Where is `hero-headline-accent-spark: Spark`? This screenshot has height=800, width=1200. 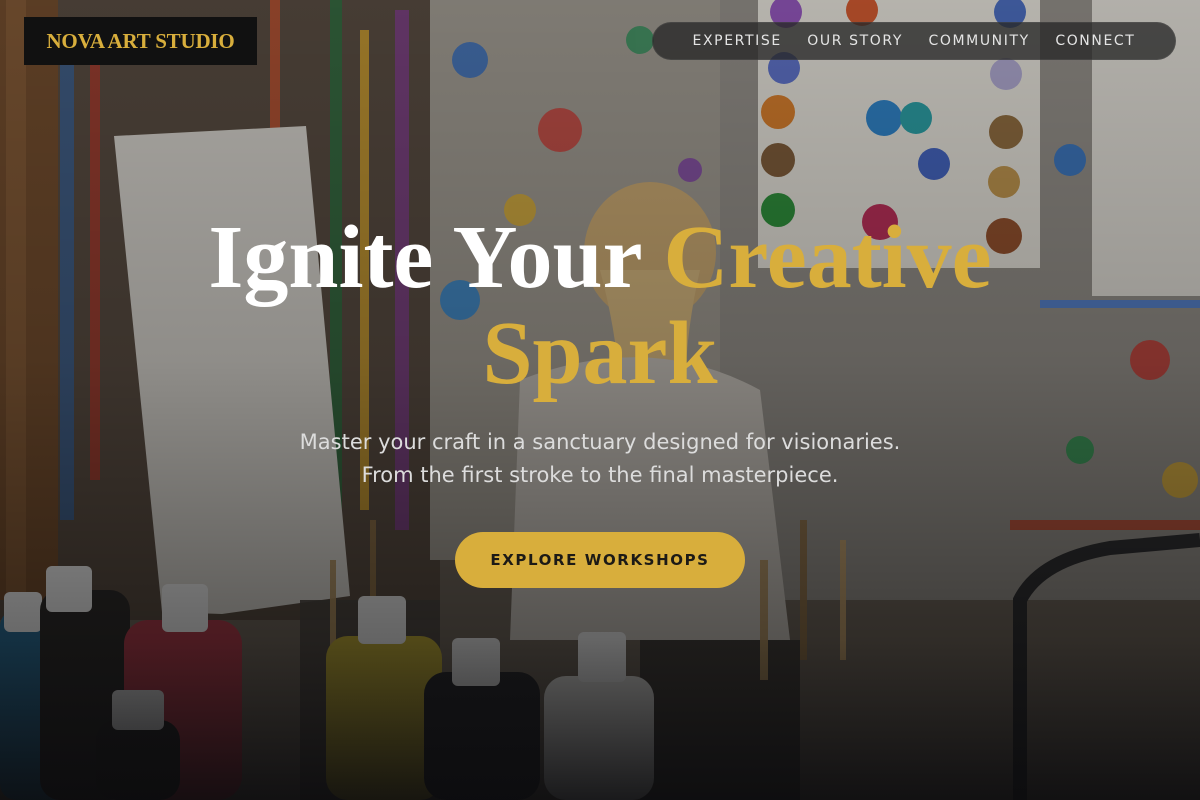 hero-headline-accent-spark: Spark is located at coordinates (600, 353).